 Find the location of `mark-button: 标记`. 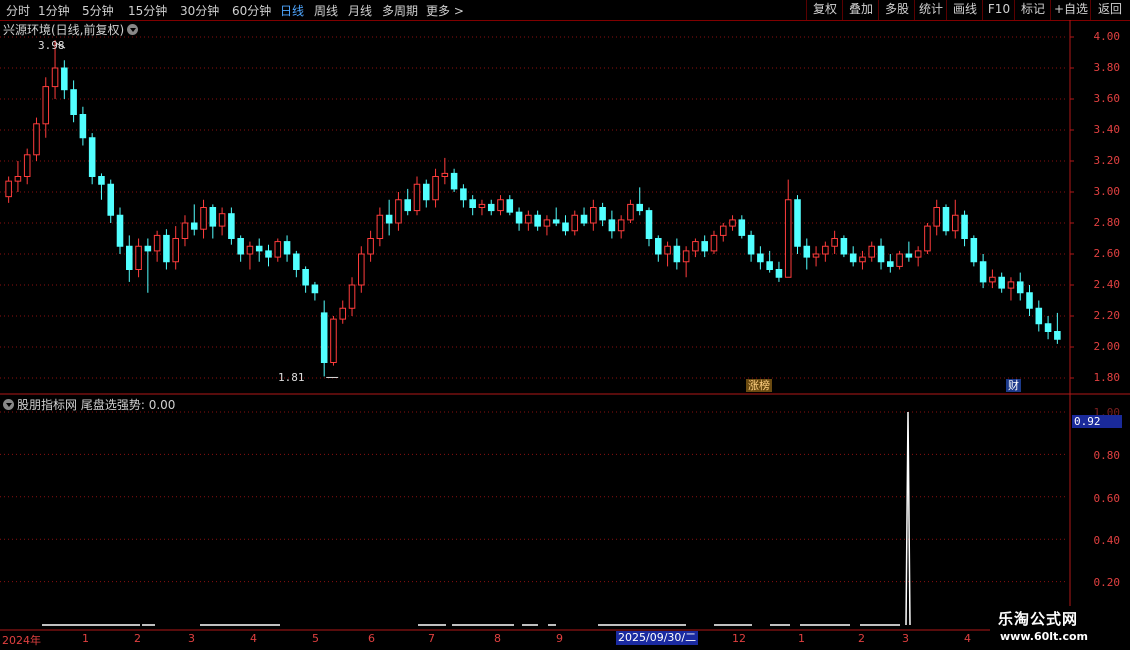

mark-button: 标记 is located at coordinates (1032, 10).